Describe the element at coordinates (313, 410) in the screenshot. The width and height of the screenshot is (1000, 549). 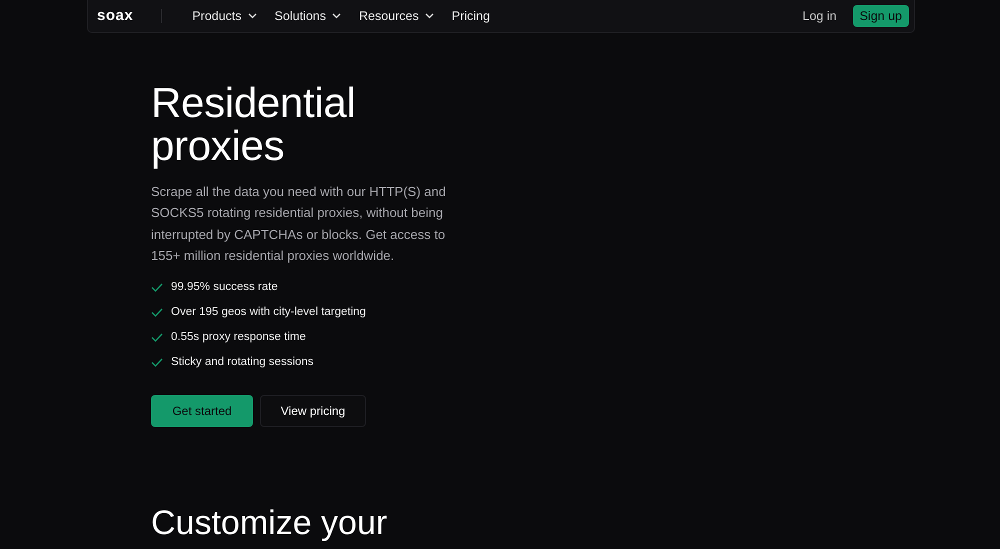
I see `view-pricing-button: View pricing` at that location.